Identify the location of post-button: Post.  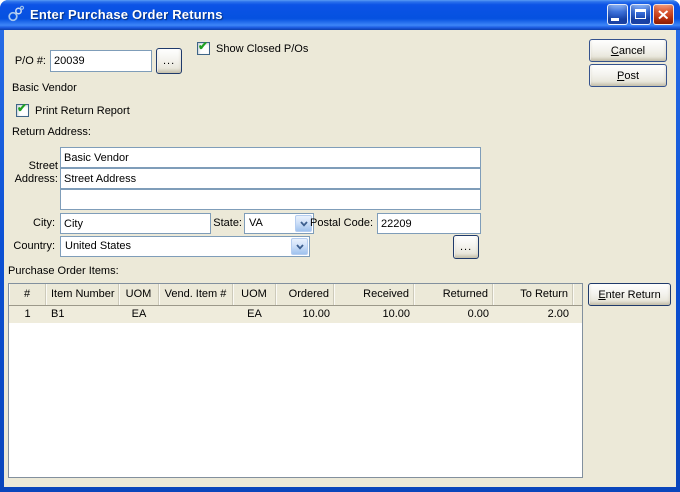
(628, 75).